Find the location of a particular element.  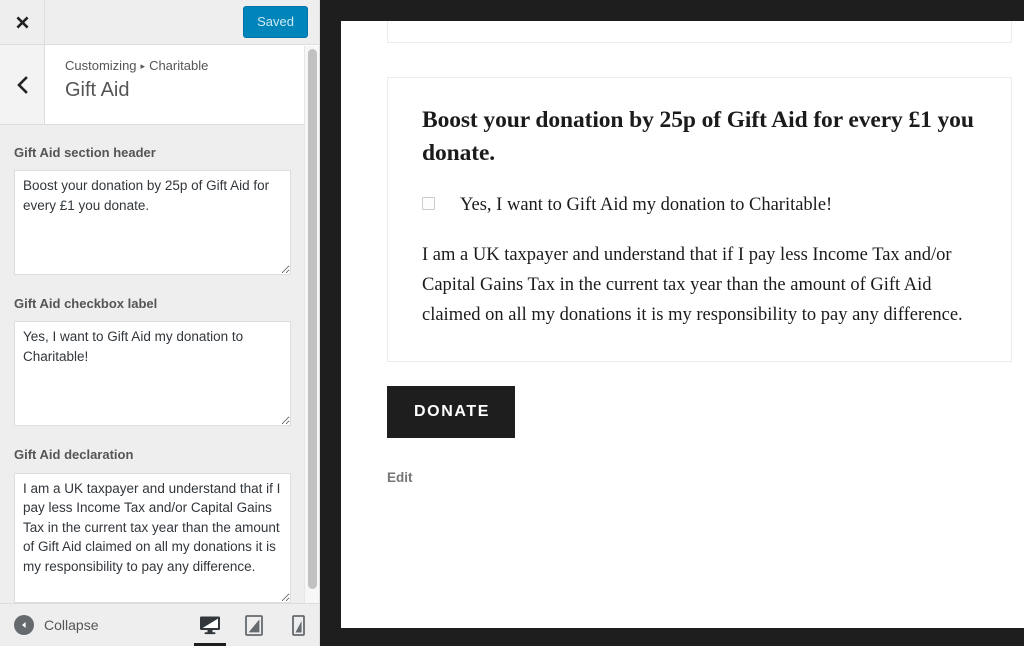

breadcrumb: Customizing ▸ Charitable is located at coordinates (192, 66).